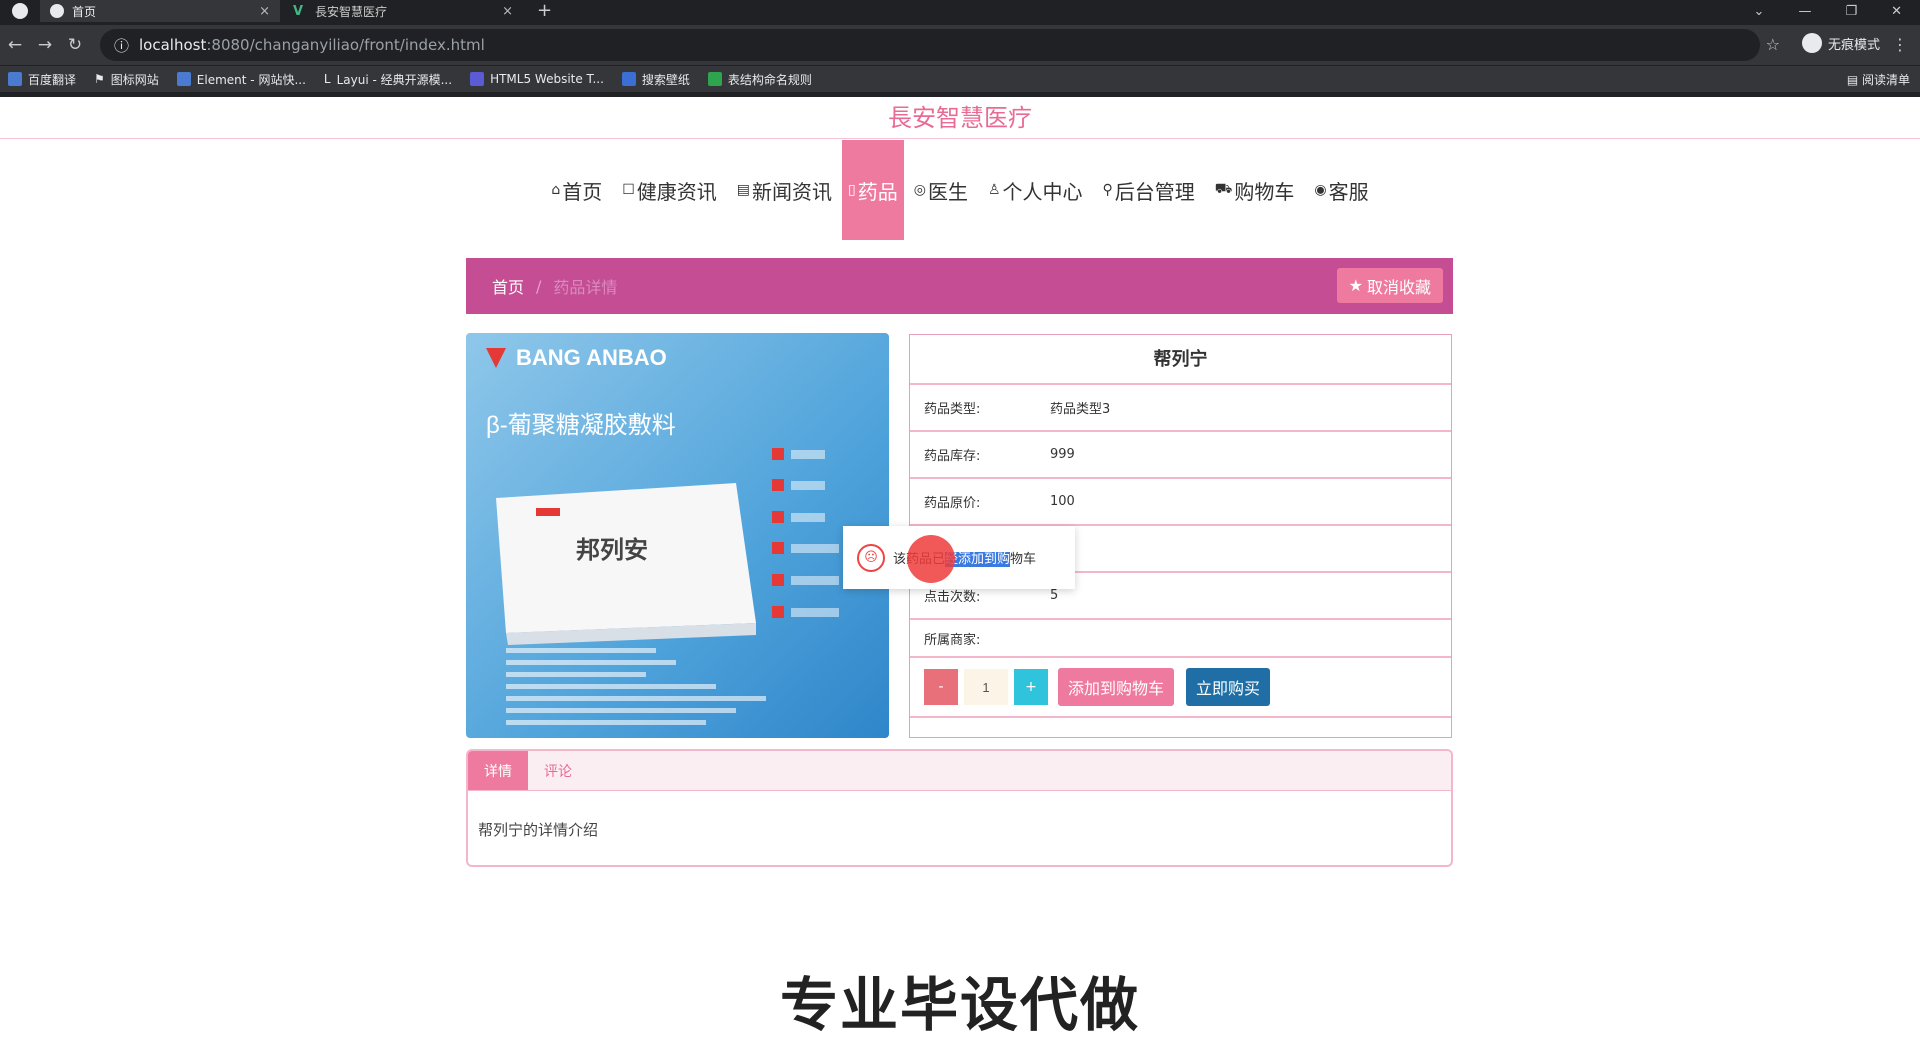 This screenshot has height=1042, width=1920. What do you see at coordinates (1180, 502) in the screenshot?
I see `info-row-price: 药品原价: 100` at bounding box center [1180, 502].